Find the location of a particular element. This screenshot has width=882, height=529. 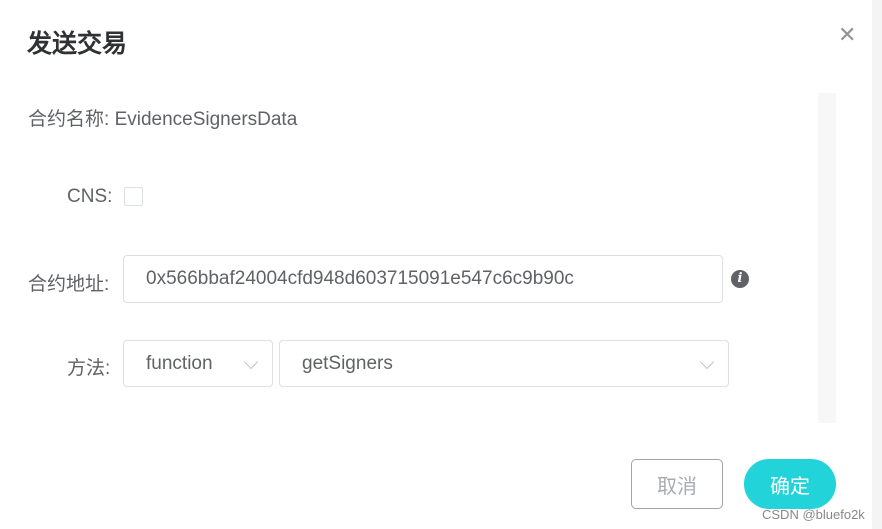

address-label: 合约地址: is located at coordinates (69, 284).